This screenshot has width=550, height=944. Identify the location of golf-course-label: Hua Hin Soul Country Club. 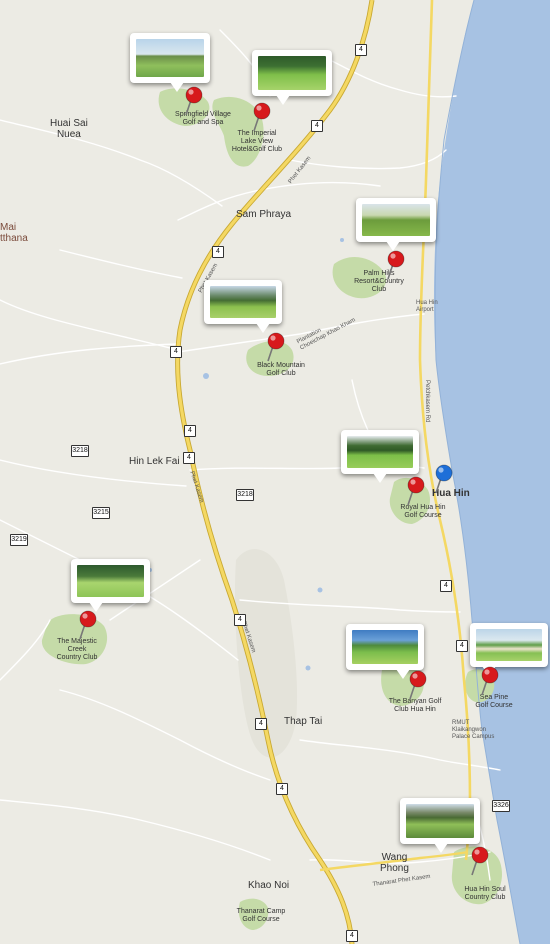
(485, 893).